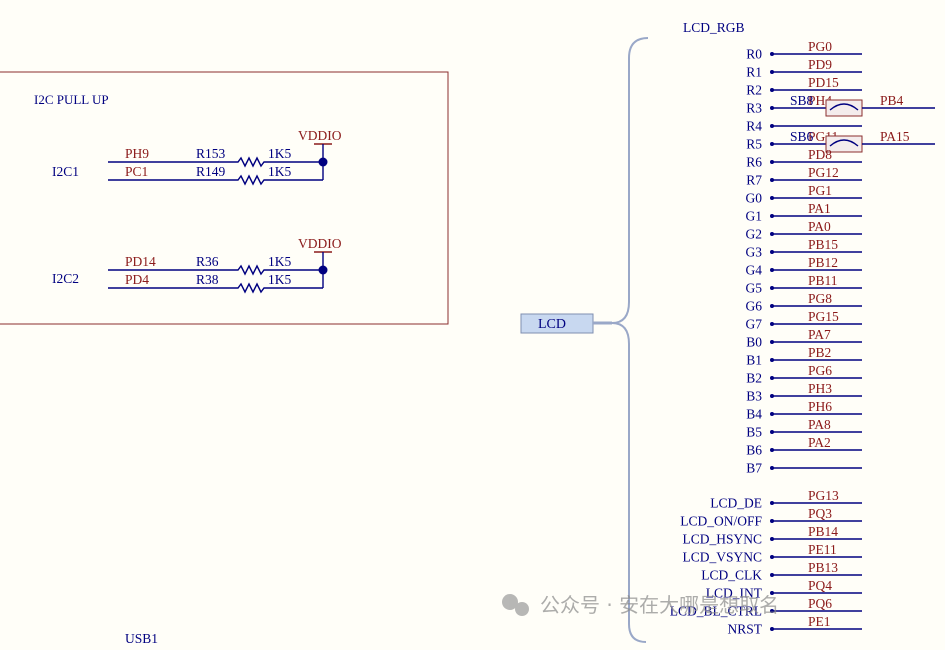 Image resolution: width=945 pixels, height=650 pixels. I want to click on ctrl-pin-net-label: PB13, so click(823, 567).